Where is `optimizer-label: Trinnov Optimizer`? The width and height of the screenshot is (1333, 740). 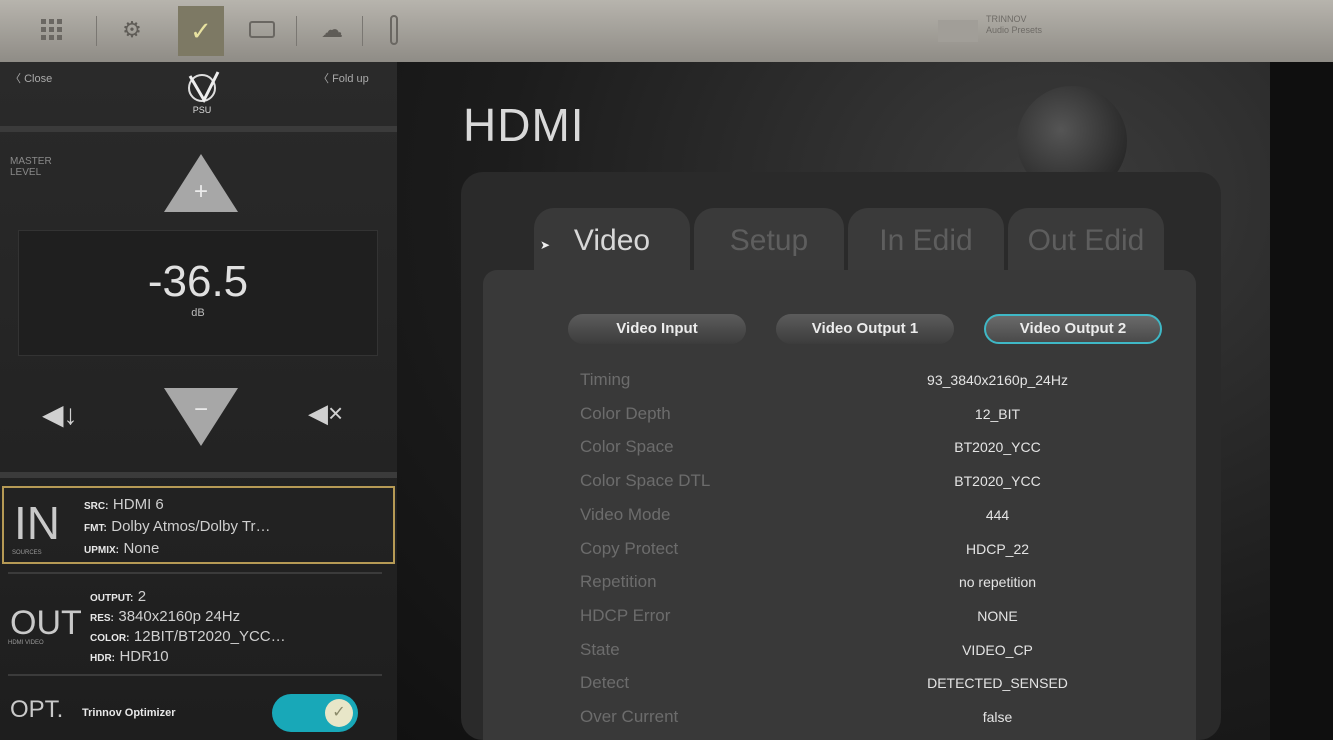 optimizer-label: Trinnov Optimizer is located at coordinates (129, 713).